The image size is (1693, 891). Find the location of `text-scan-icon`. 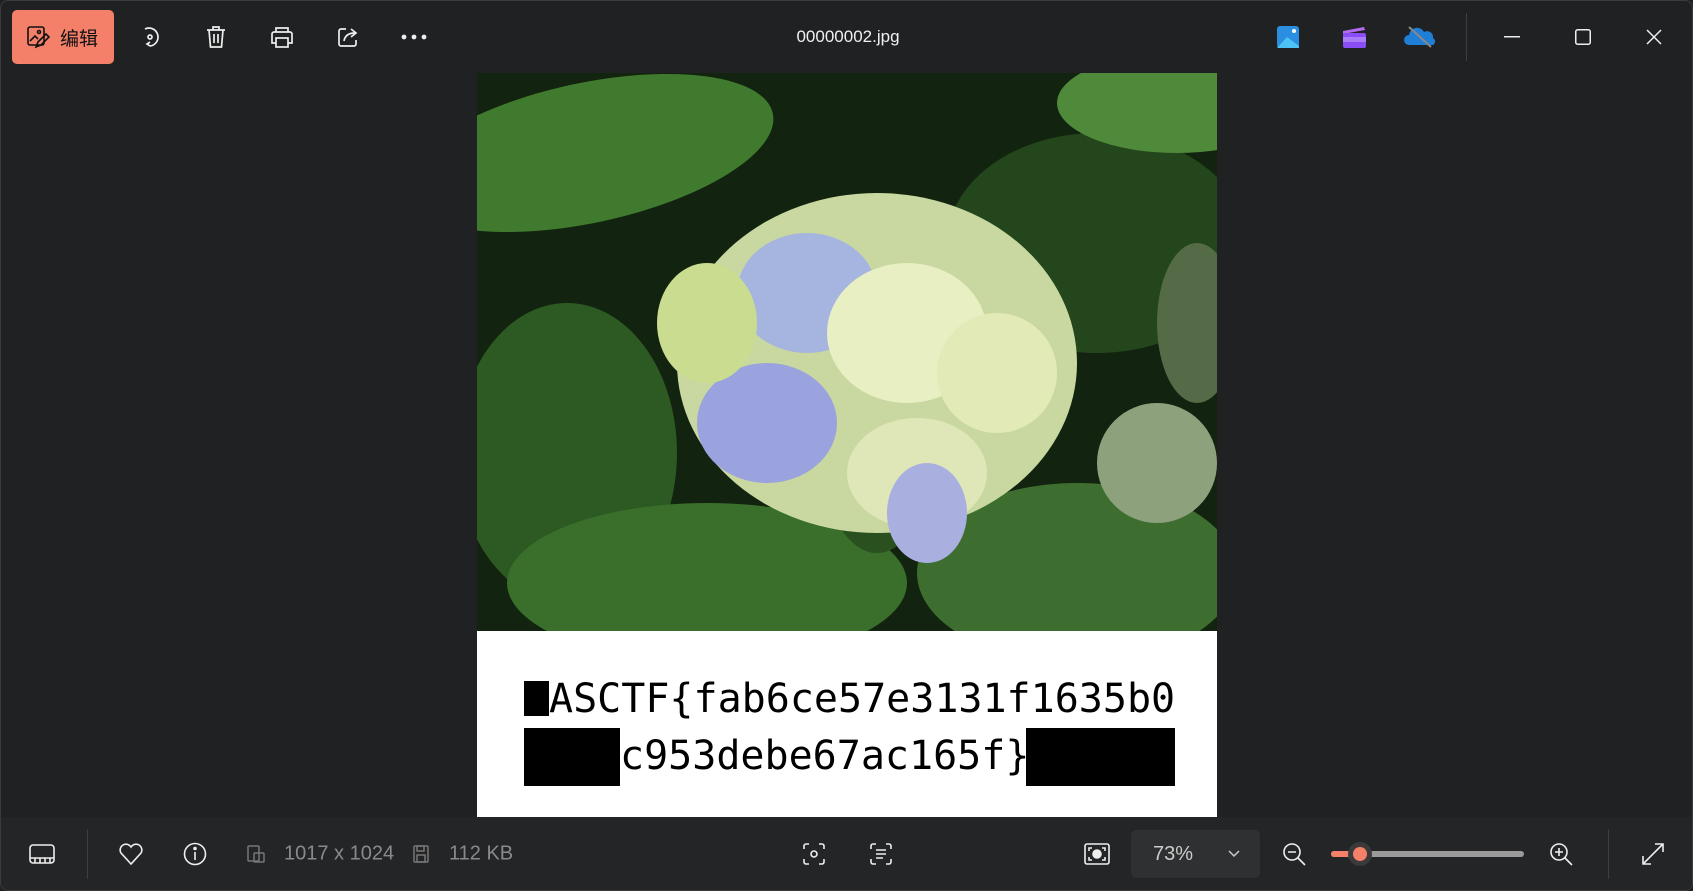

text-scan-icon is located at coordinates (881, 854).